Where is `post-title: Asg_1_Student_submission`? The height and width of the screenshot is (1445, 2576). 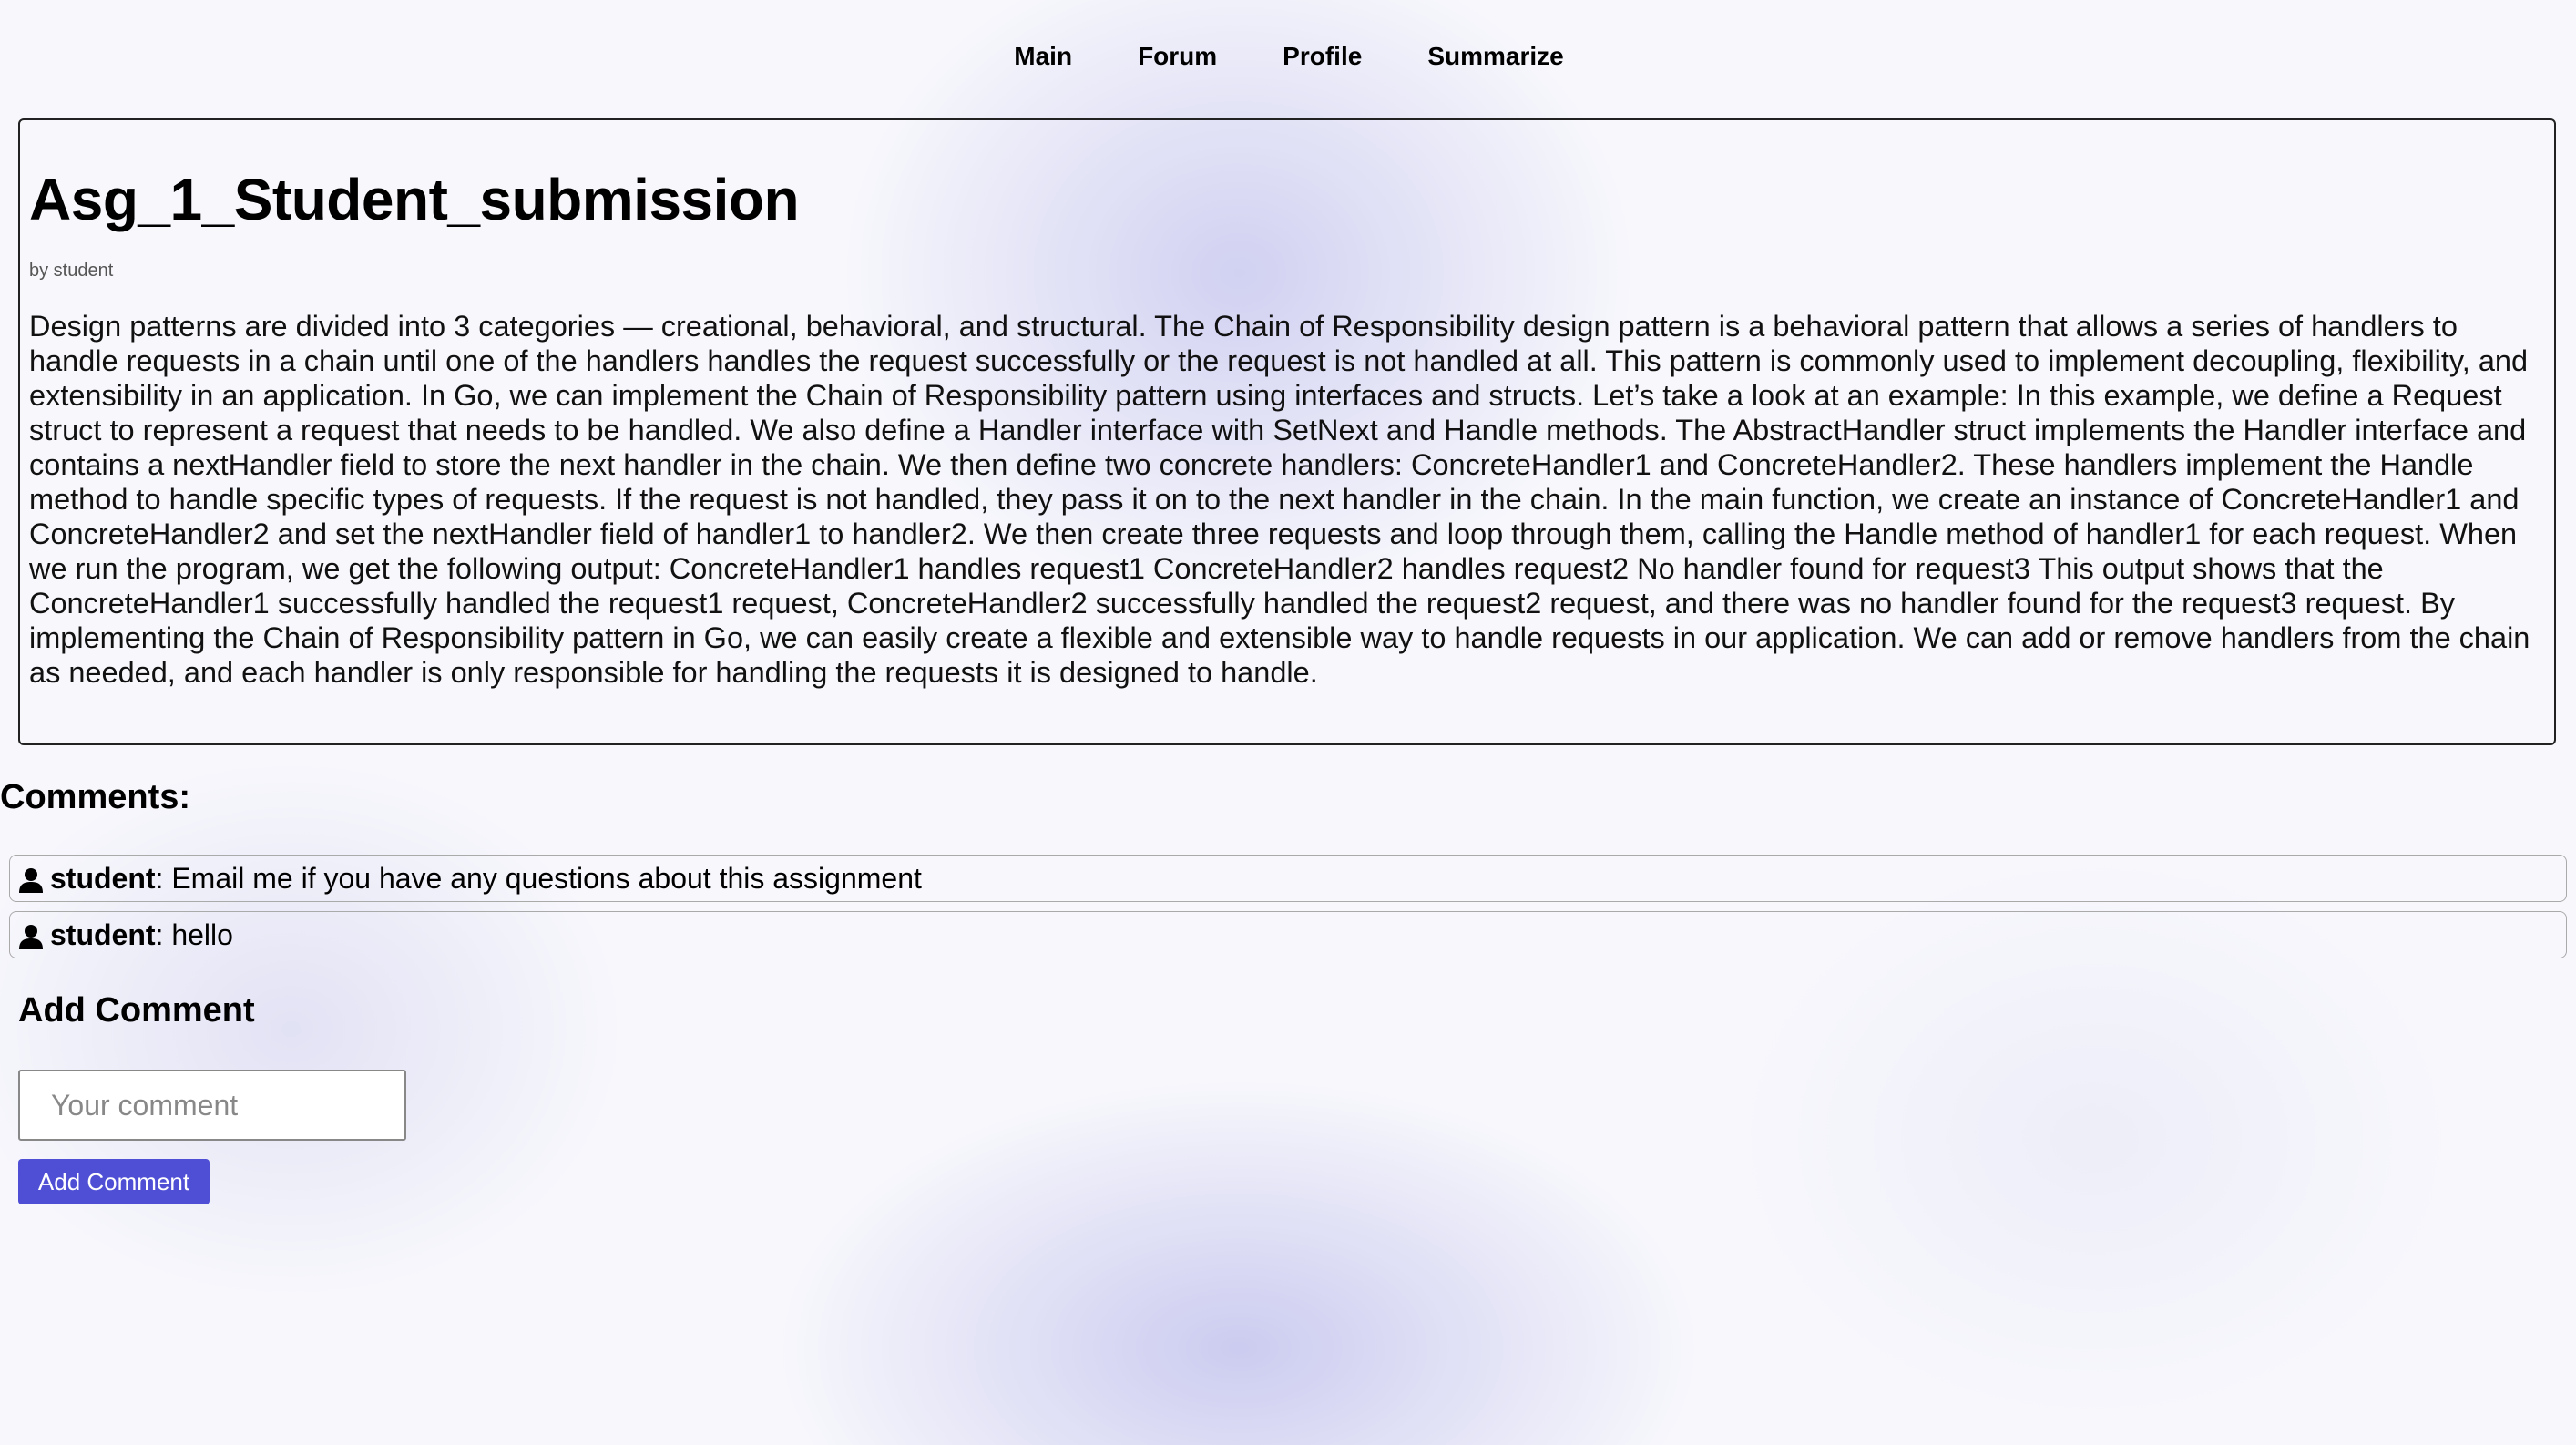
post-title: Asg_1_Student_submission is located at coordinates (414, 199).